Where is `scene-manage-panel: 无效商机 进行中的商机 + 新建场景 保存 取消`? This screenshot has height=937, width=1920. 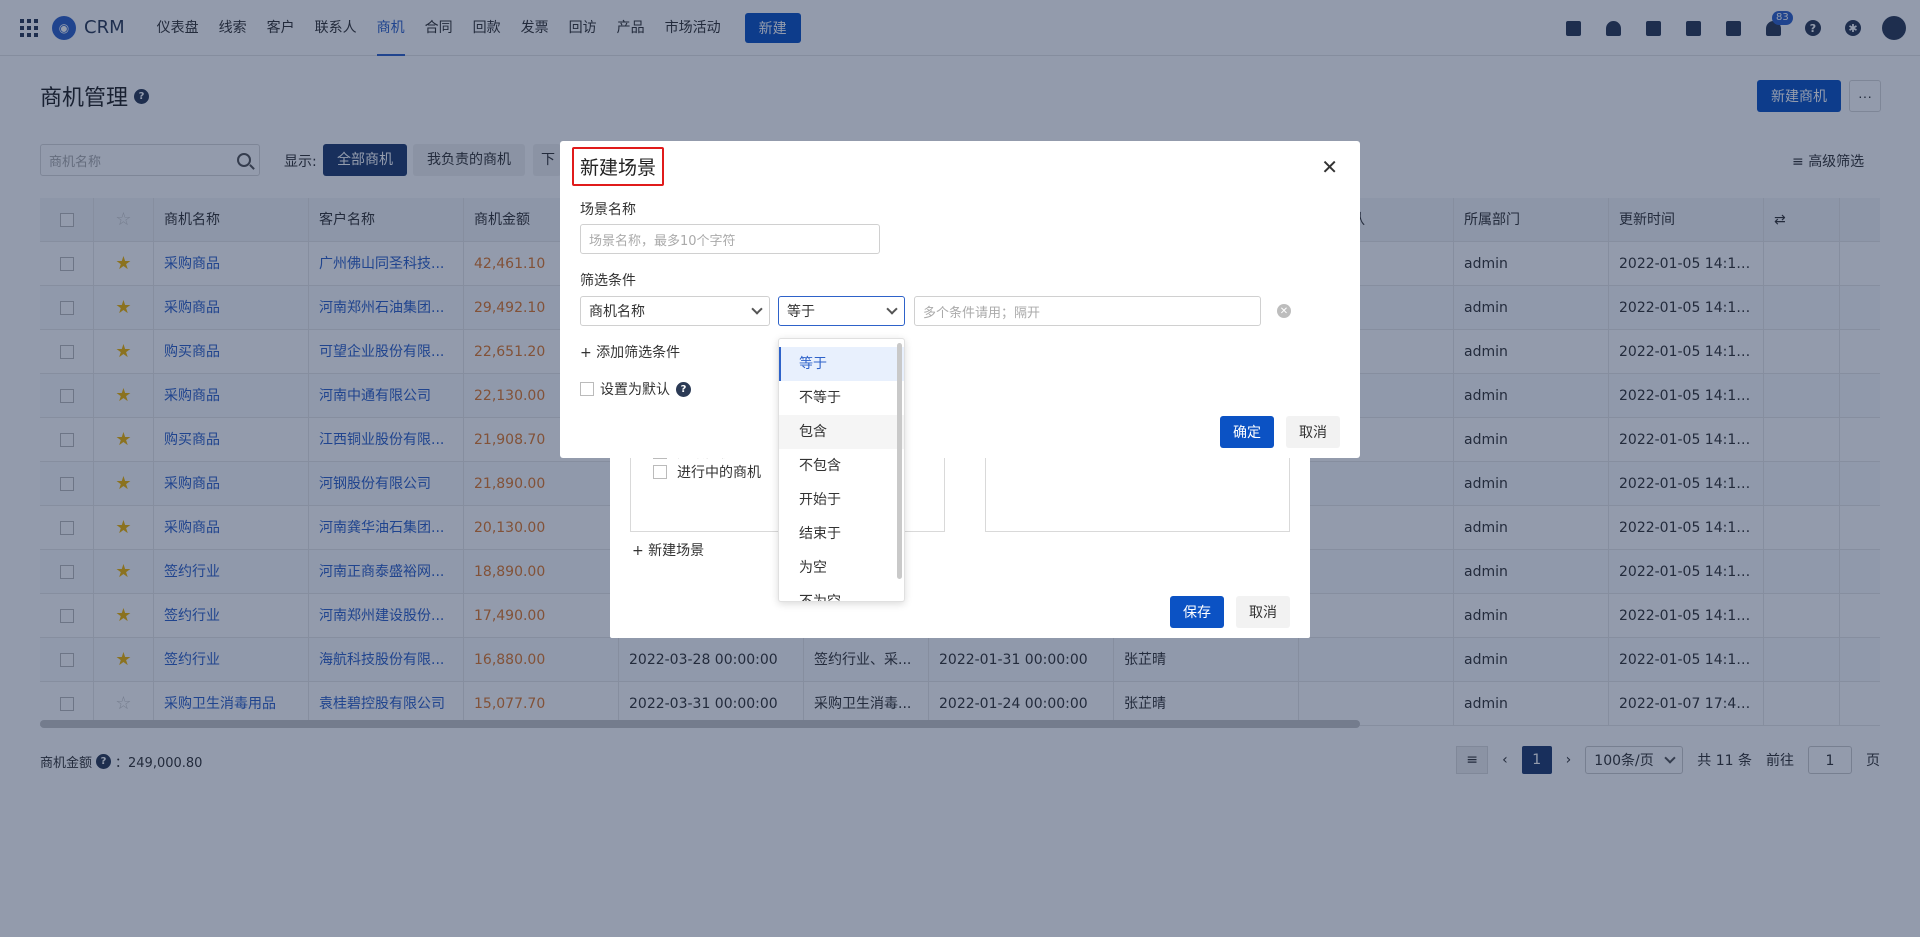
scene-manage-panel: 无效商机 进行中的商机 + 新建场景 保存 取消 is located at coordinates (960, 539).